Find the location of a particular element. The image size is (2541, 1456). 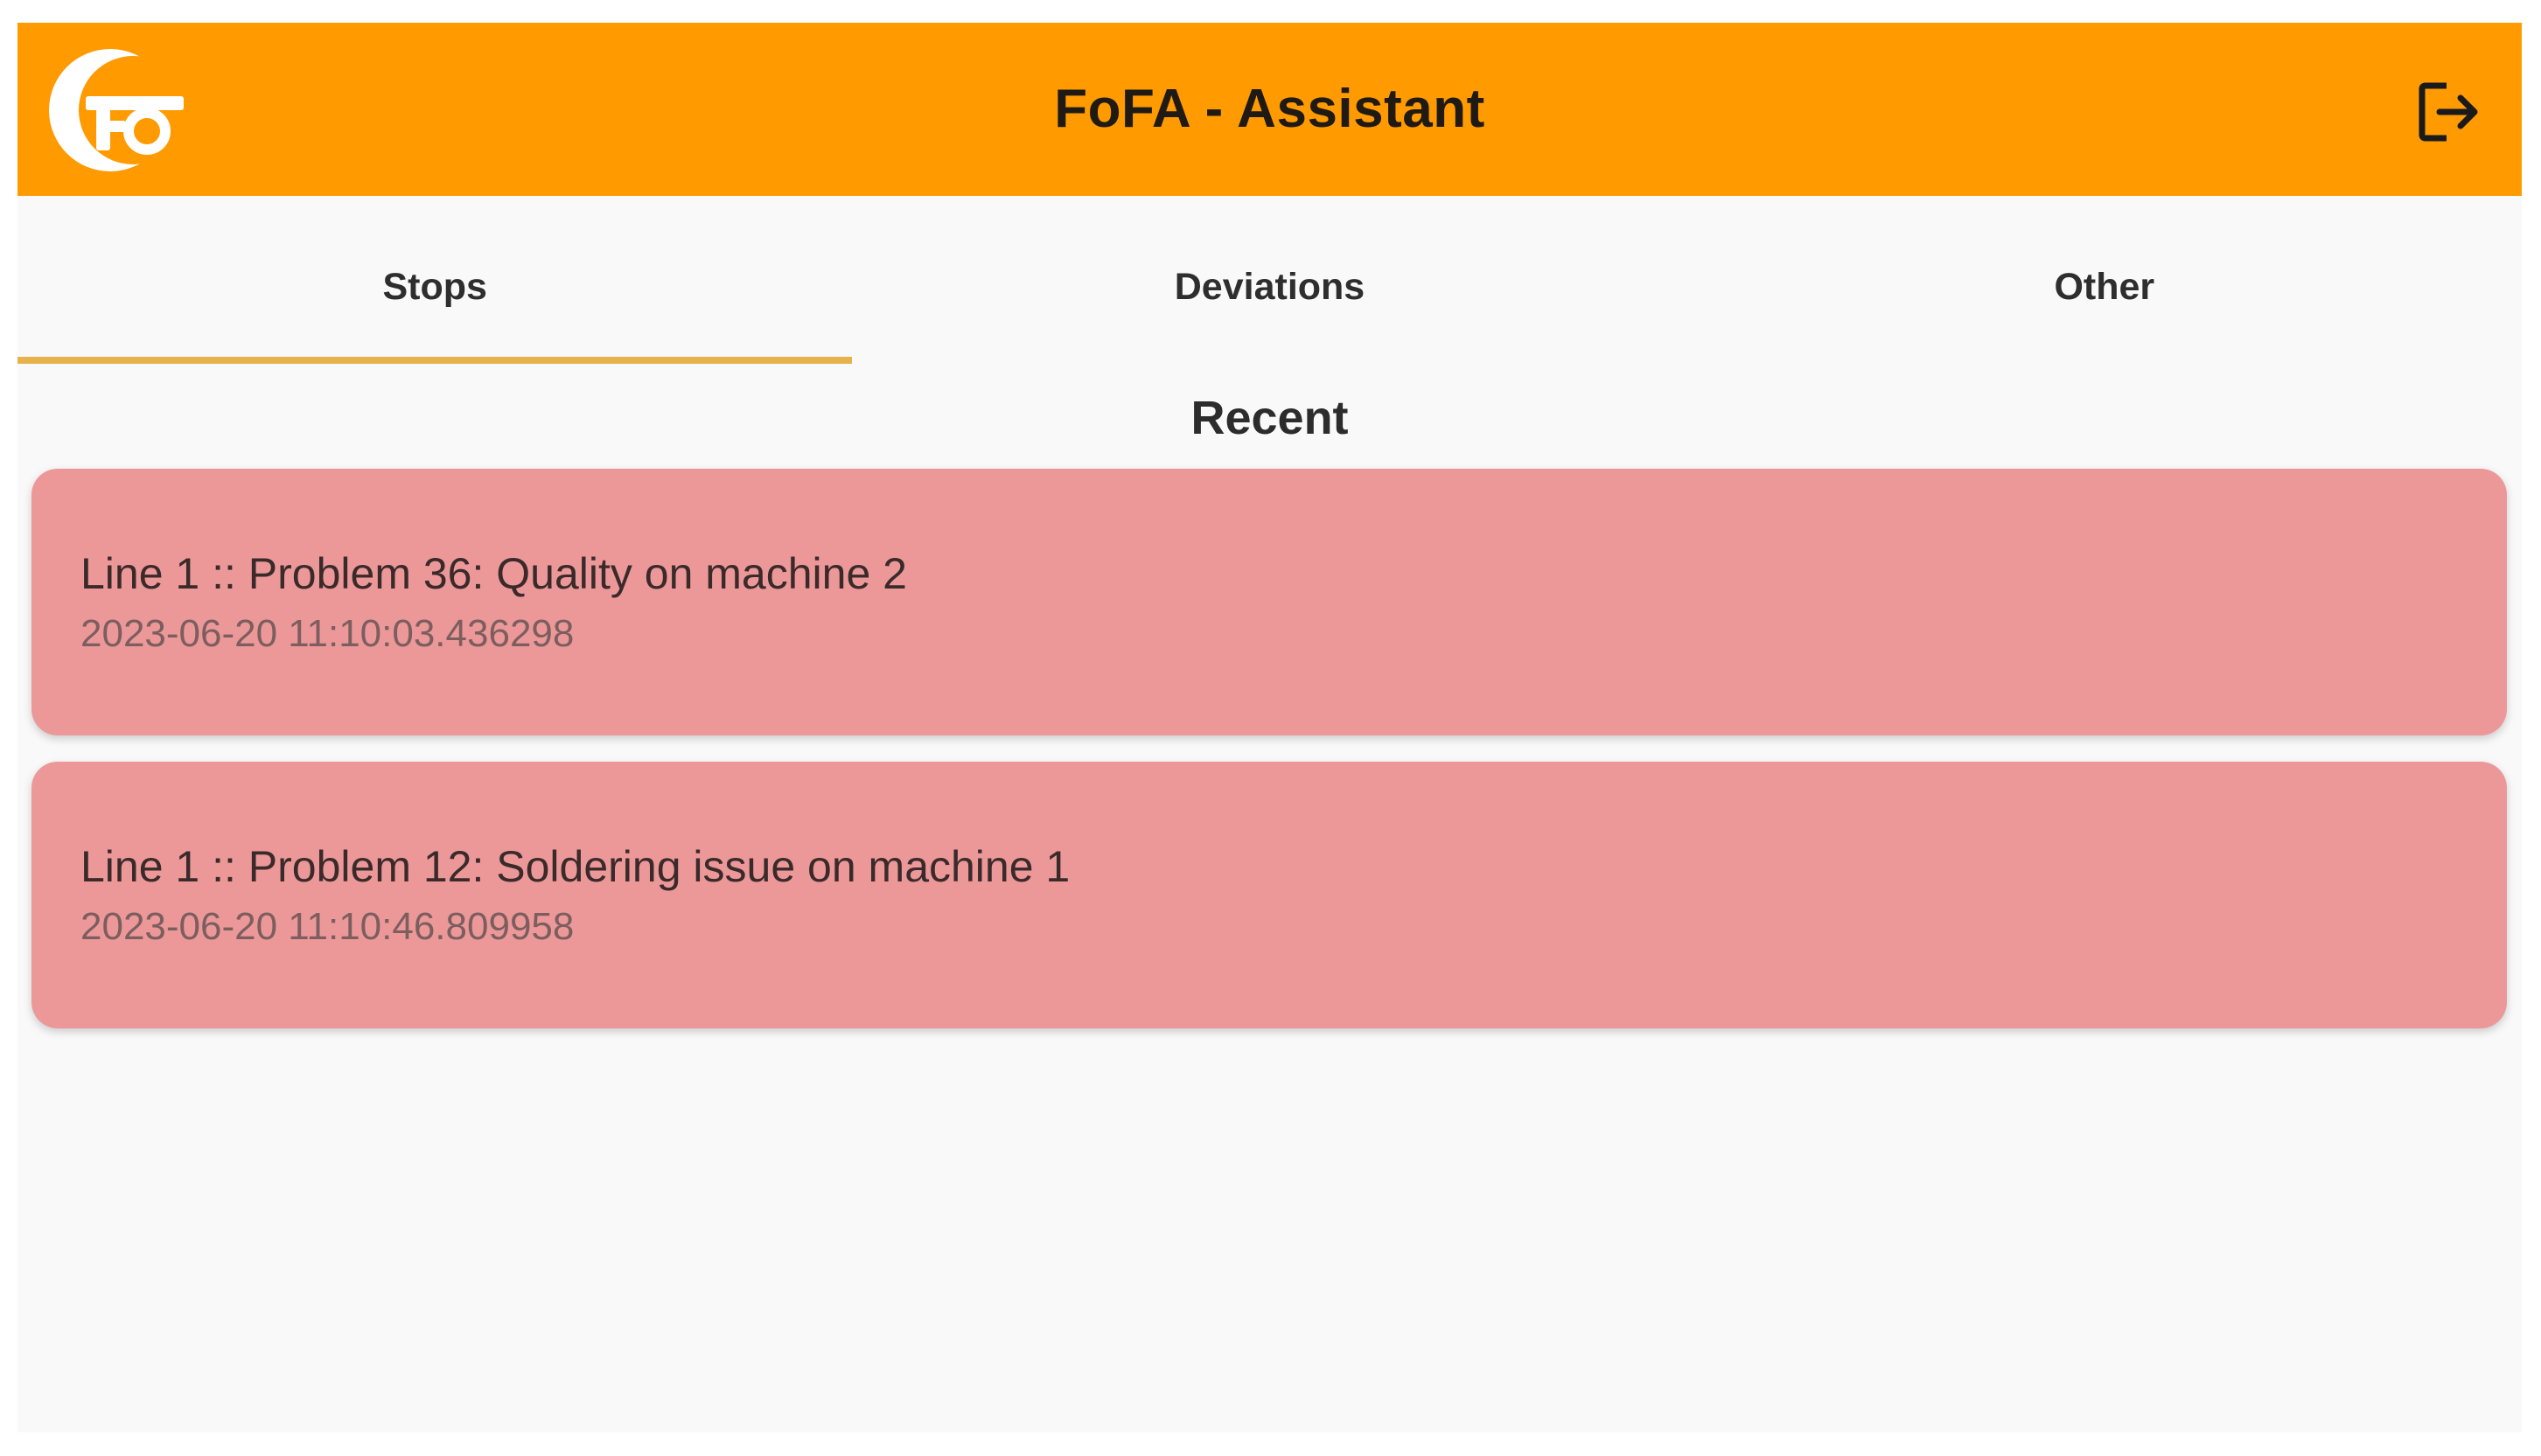

tab-deviations: Deviations is located at coordinates (1269, 280).